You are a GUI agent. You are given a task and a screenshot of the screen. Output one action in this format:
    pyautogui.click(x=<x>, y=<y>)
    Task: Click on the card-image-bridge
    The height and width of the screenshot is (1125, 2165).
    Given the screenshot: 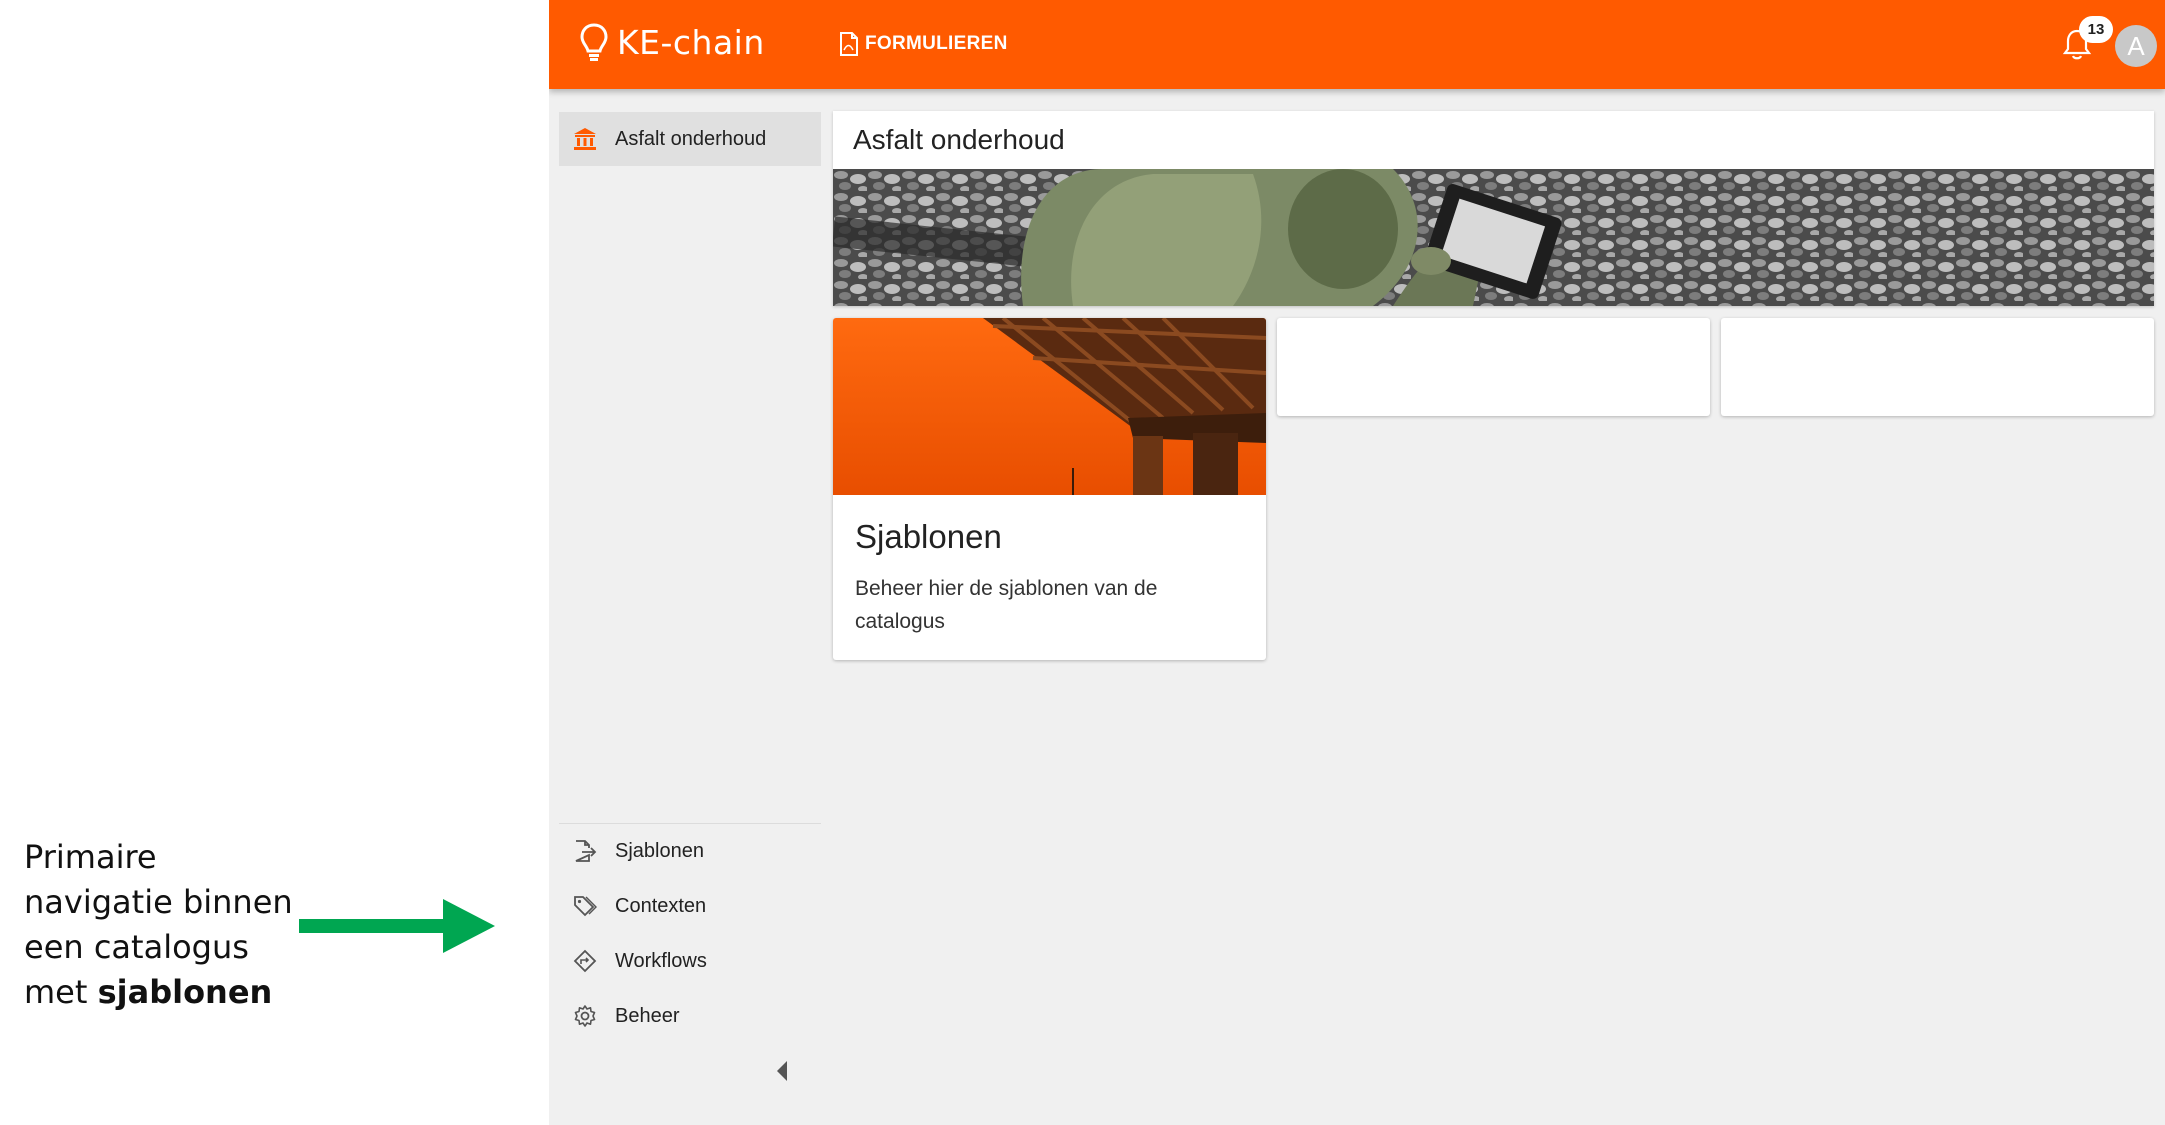 What is the action you would take?
    pyautogui.click(x=1049, y=406)
    